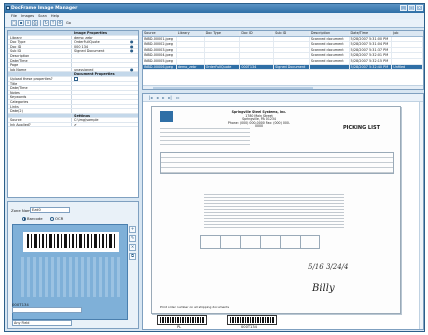  What do you see at coordinates (68, 23) in the screenshot?
I see `toolbar-go: Go` at bounding box center [68, 23].